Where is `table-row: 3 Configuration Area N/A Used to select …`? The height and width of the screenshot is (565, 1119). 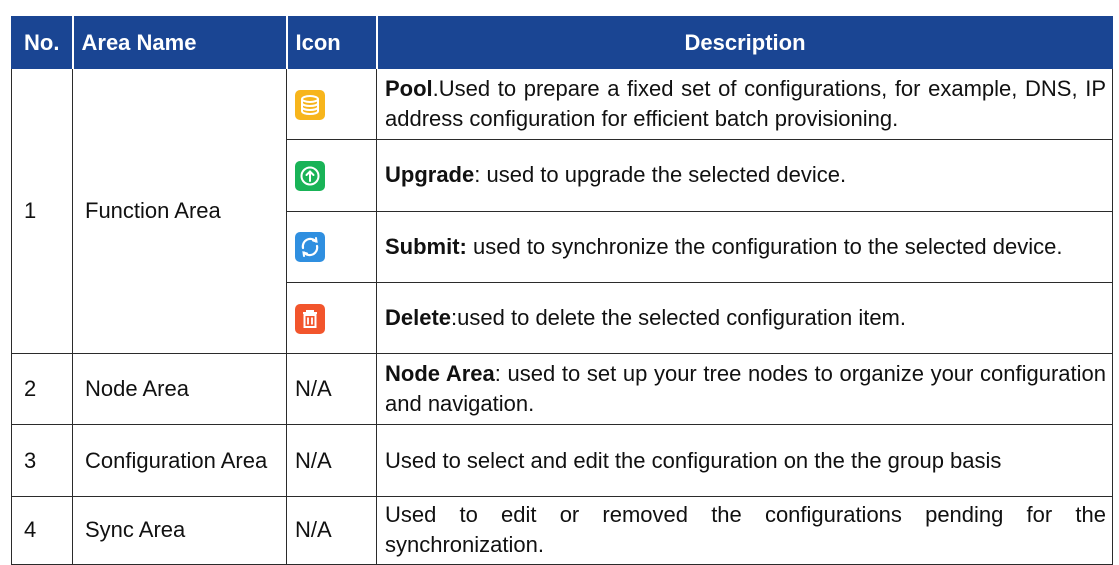
table-row: 3 Configuration Area N/A Used to select … is located at coordinates (562, 460).